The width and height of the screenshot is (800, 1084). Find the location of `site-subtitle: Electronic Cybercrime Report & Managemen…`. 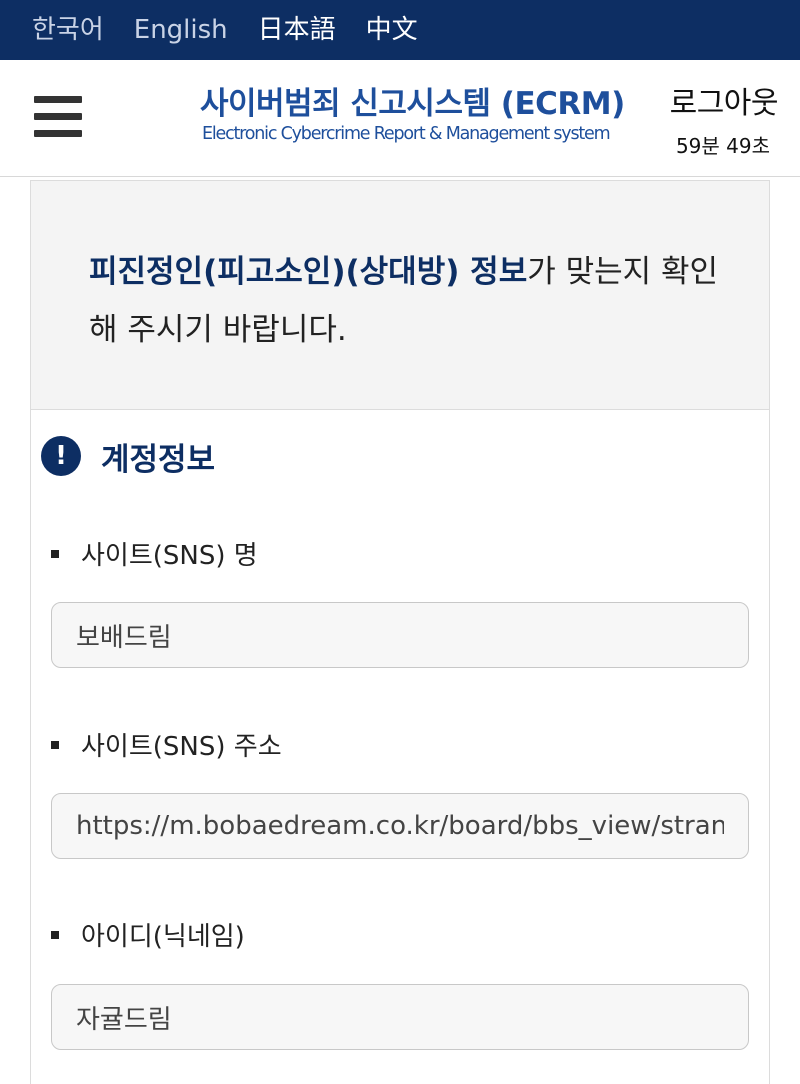

site-subtitle: Electronic Cybercrime Report & Managemen… is located at coordinates (406, 134).